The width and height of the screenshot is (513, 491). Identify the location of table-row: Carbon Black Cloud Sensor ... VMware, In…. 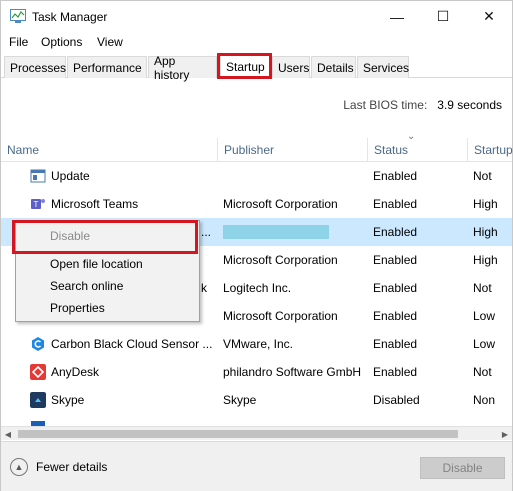
(256, 344).